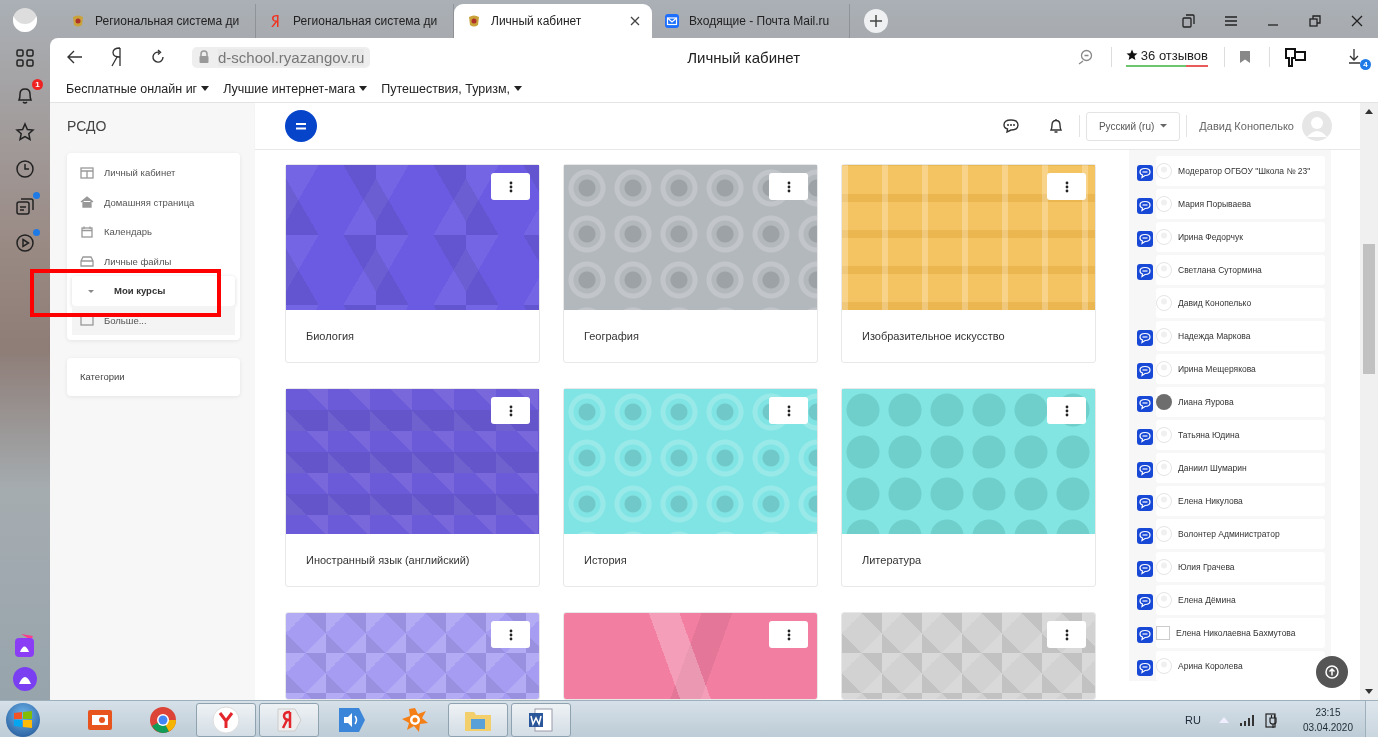 The image size is (1378, 737). What do you see at coordinates (1240, 270) in the screenshot?
I see `participant-item: Светлана Сутормина` at bounding box center [1240, 270].